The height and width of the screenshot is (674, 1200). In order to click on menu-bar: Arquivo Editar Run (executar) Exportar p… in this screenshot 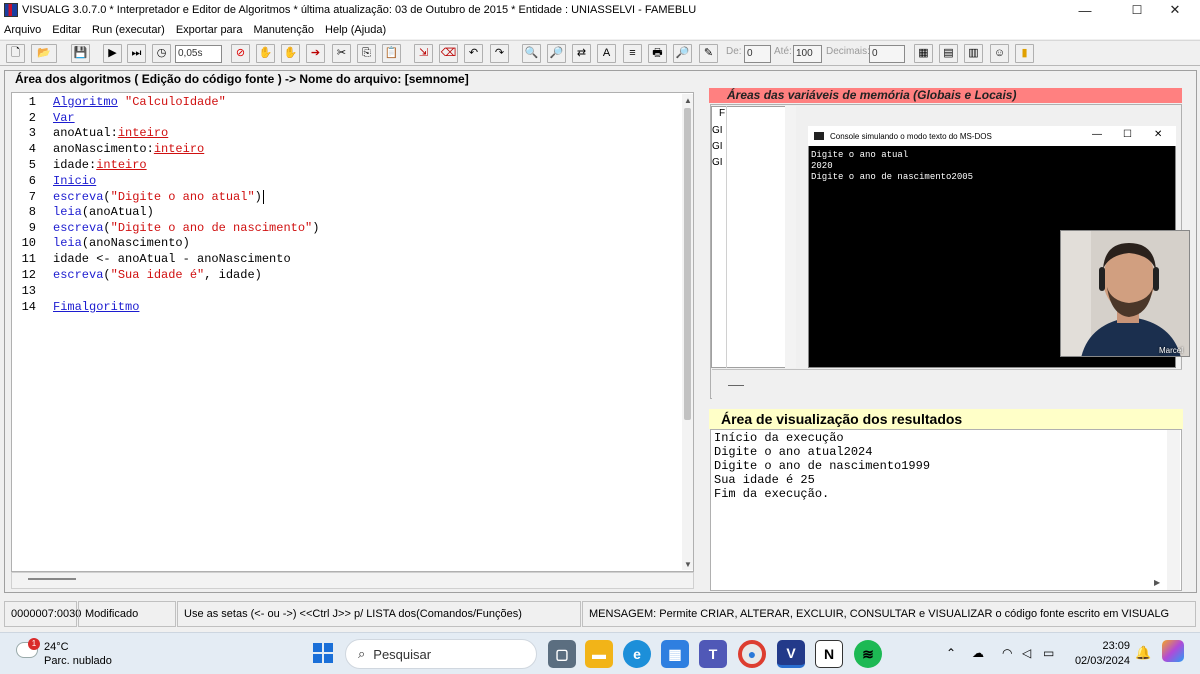, I will do `click(600, 29)`.